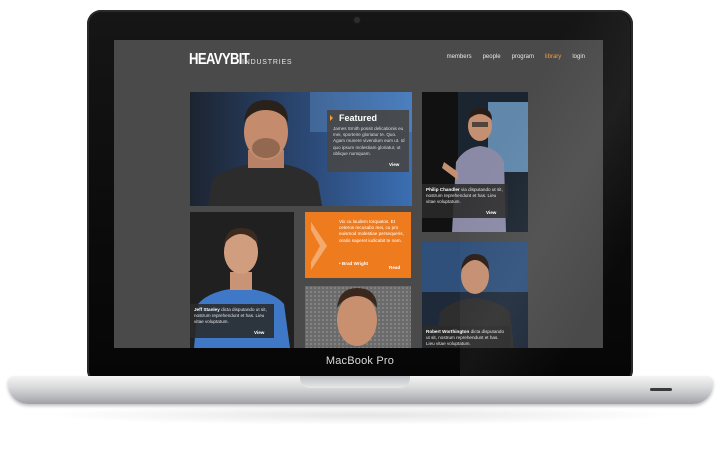 The height and width of the screenshot is (454, 721). Describe the element at coordinates (360, 415) in the screenshot. I see `laptop-shadow` at that location.